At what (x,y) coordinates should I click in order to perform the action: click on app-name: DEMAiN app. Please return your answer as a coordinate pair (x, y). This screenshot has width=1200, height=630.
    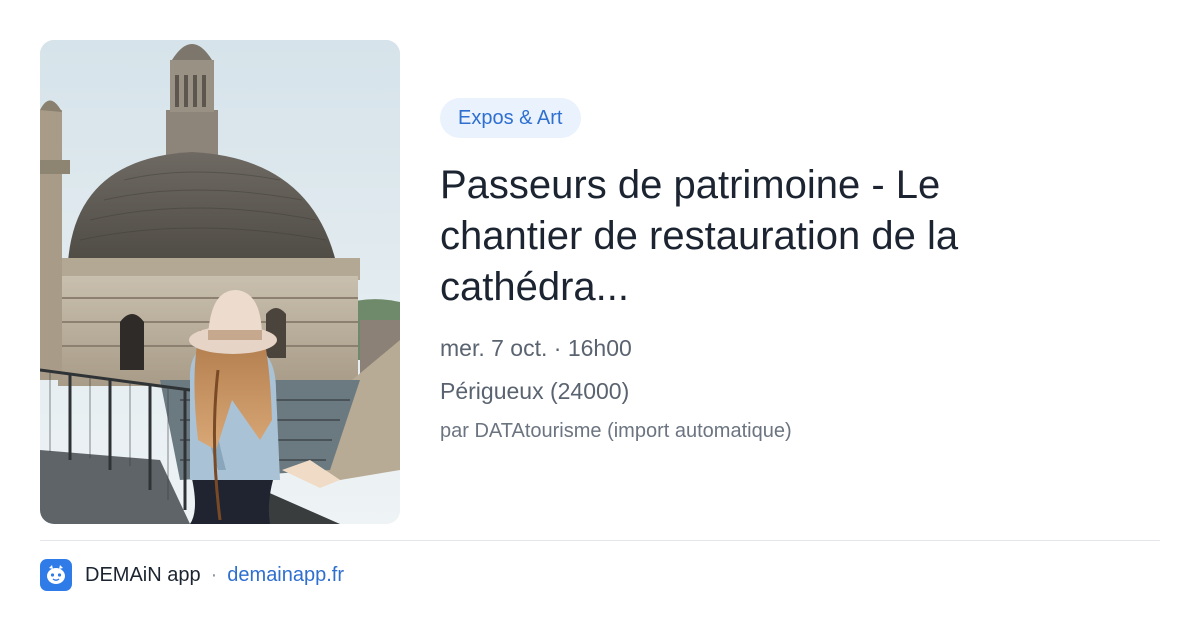
    Looking at the image, I should click on (143, 574).